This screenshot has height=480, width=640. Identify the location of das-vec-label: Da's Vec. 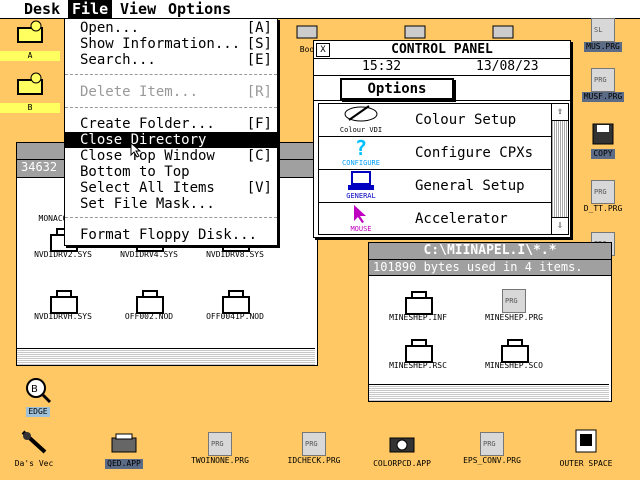
(34, 464).